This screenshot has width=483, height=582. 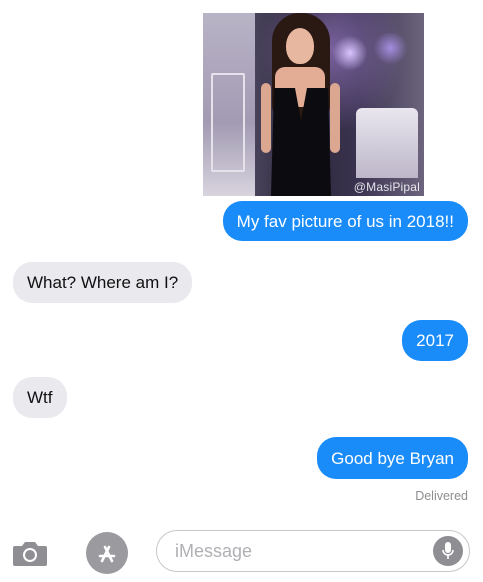 I want to click on message-text: What? Where am I?, so click(x=103, y=282).